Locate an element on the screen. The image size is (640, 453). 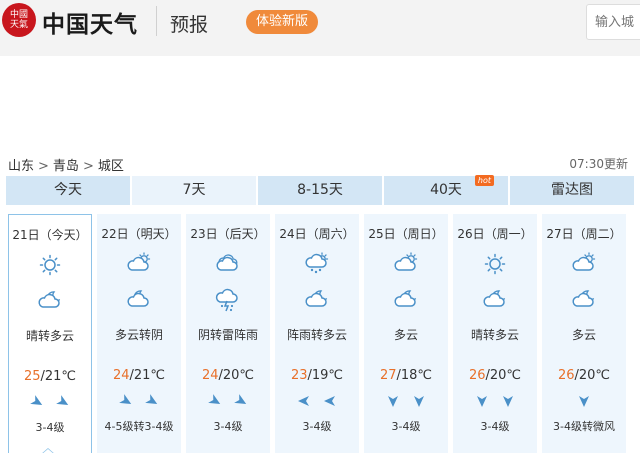
logo-seal: 中國天氣 is located at coordinates (19, 20).